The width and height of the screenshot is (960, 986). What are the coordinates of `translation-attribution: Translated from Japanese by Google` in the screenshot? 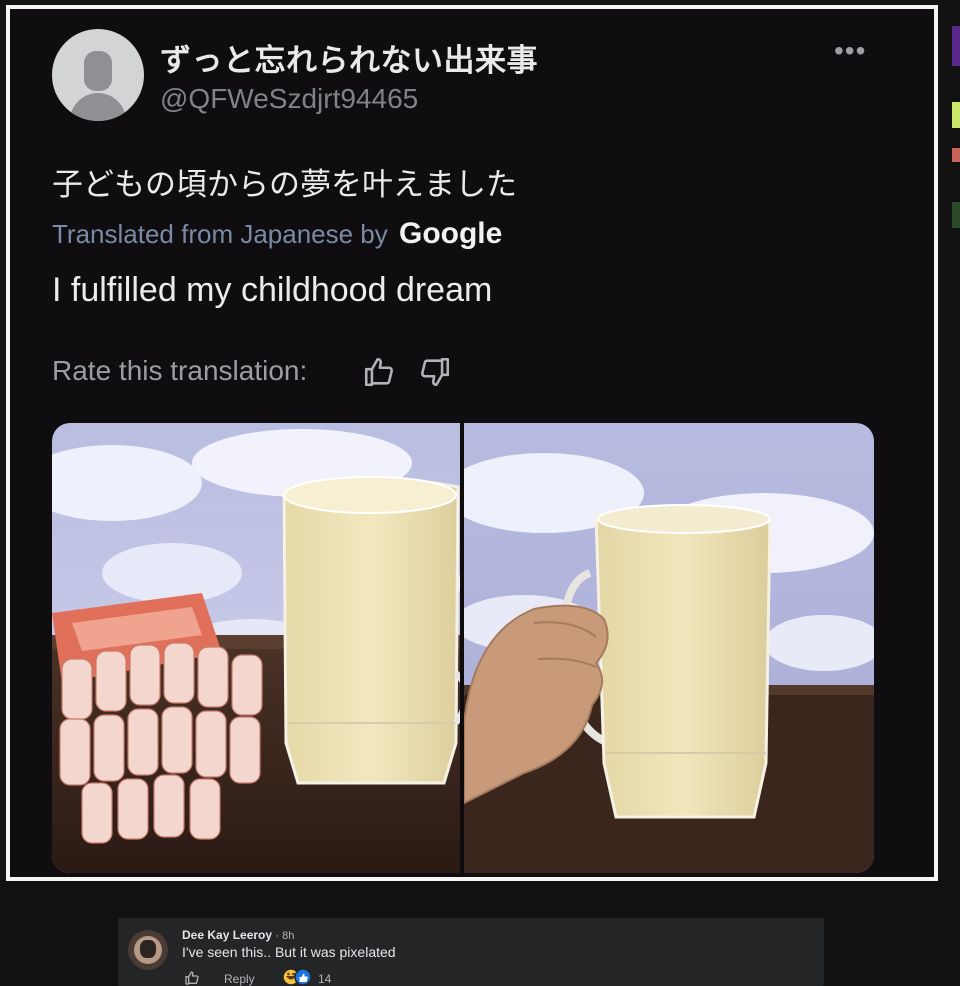 It's located at (277, 234).